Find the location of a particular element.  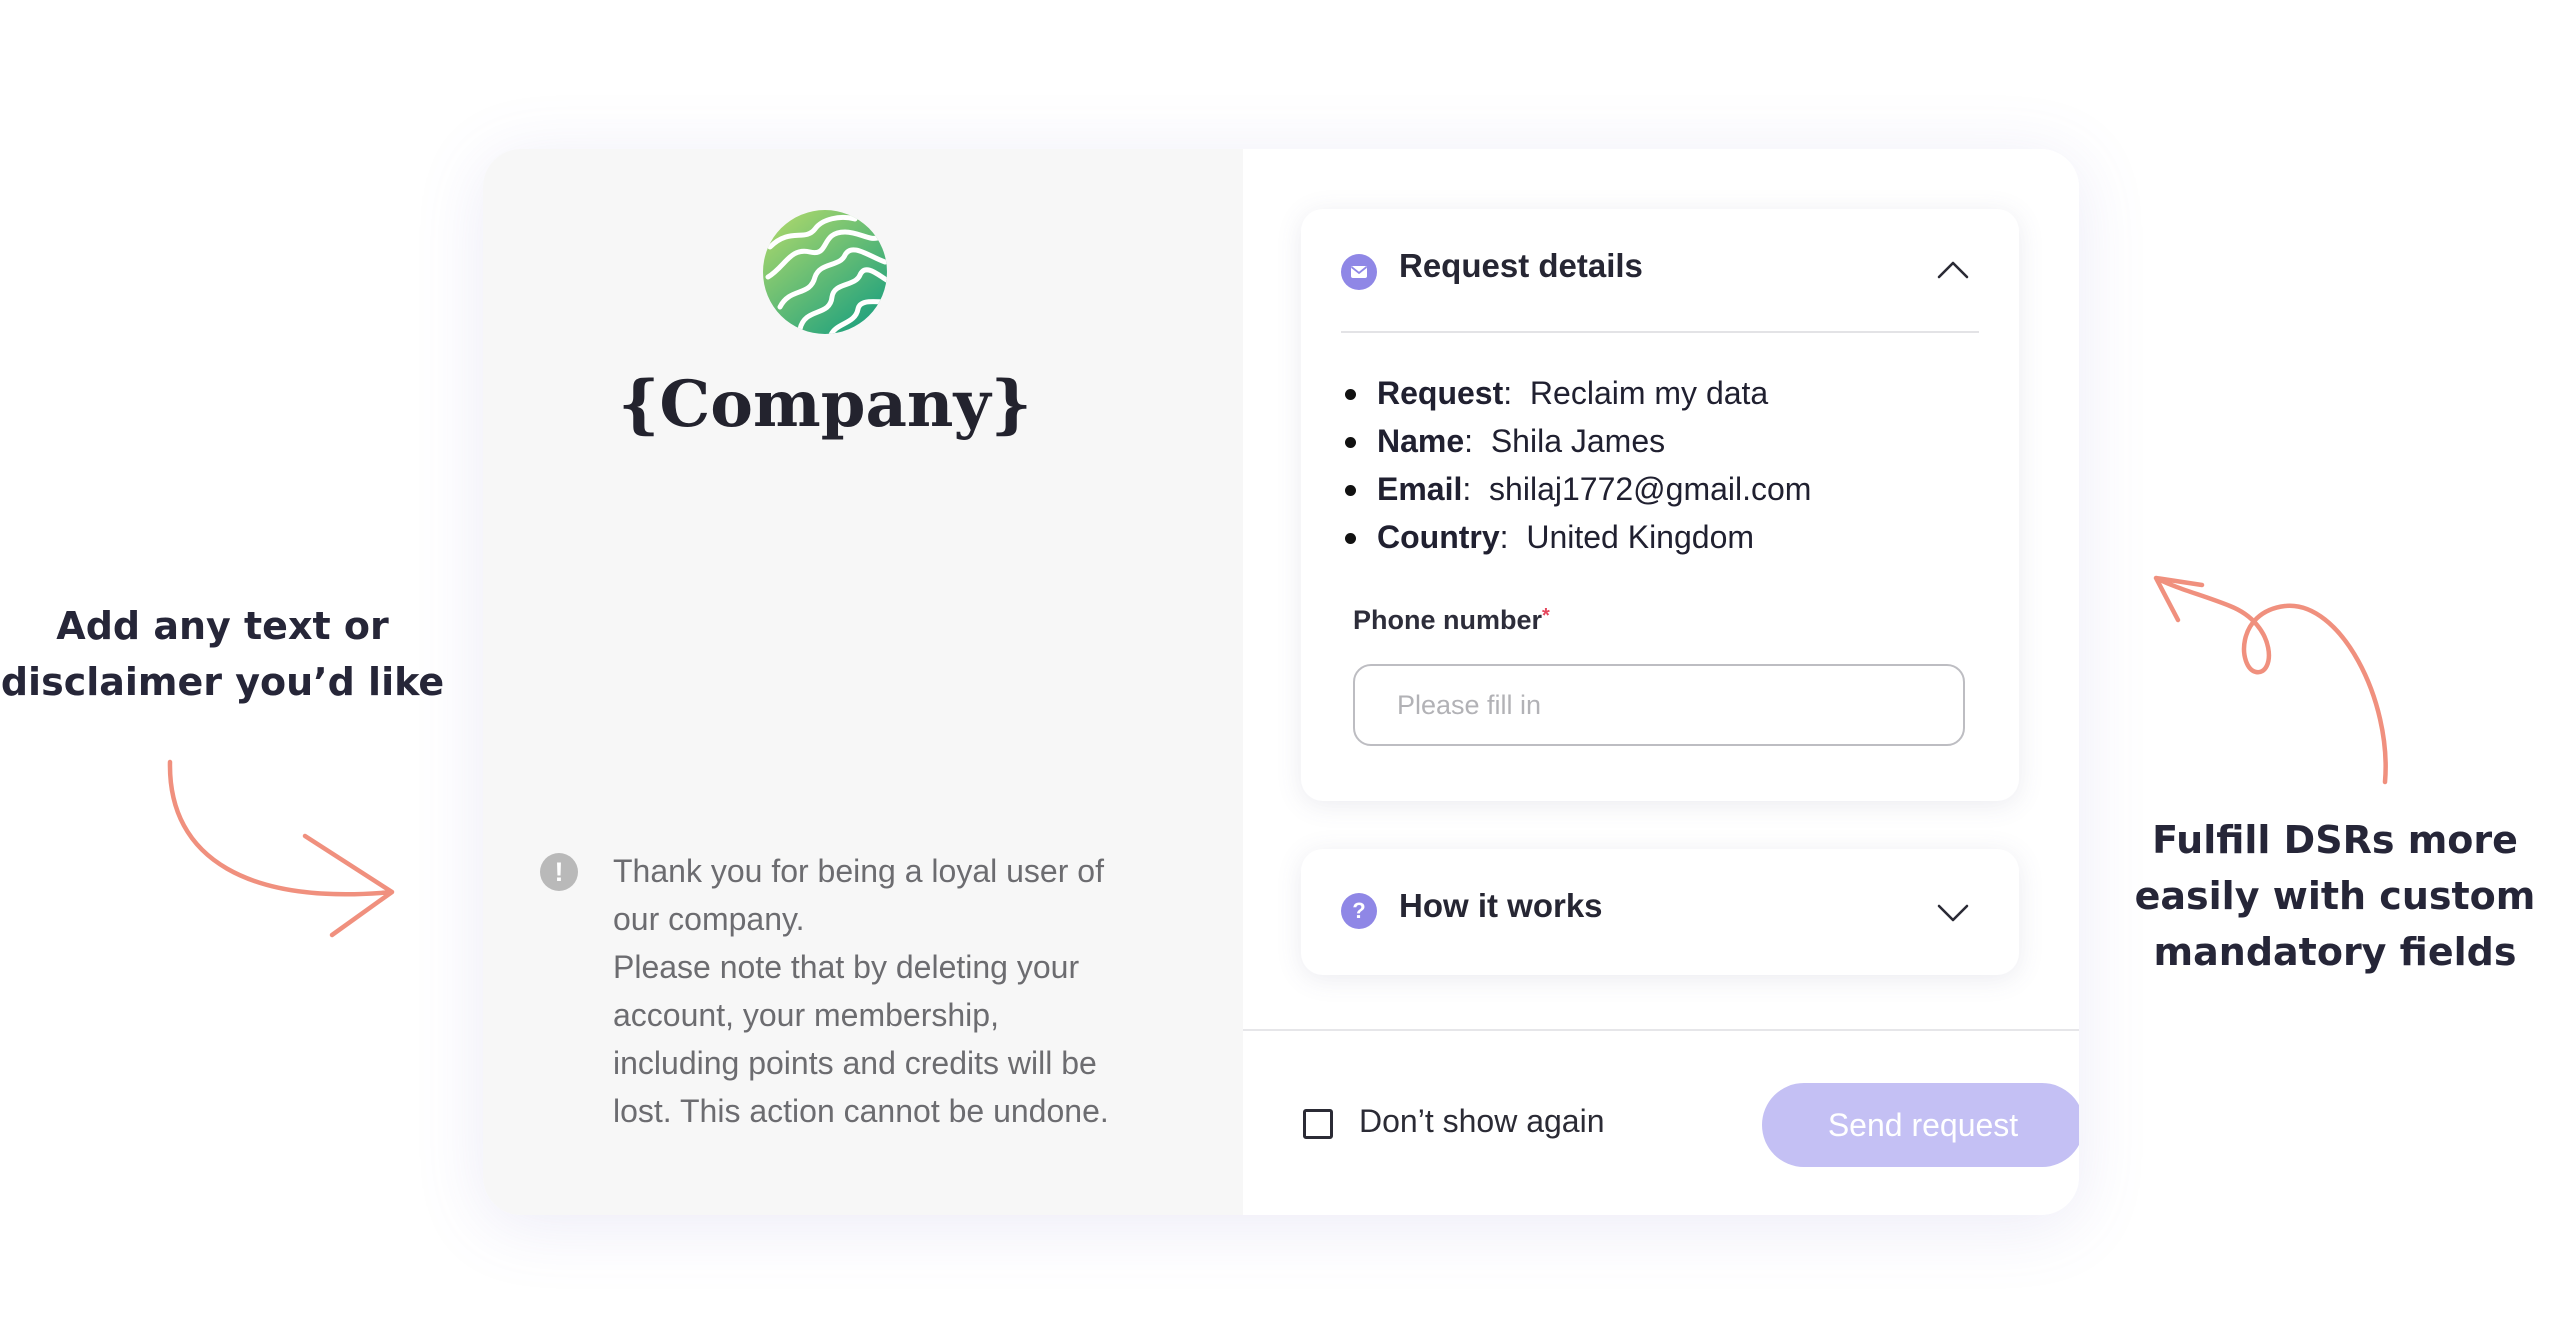

how-it-works-header: ? How it works is located at coordinates (1660, 911).